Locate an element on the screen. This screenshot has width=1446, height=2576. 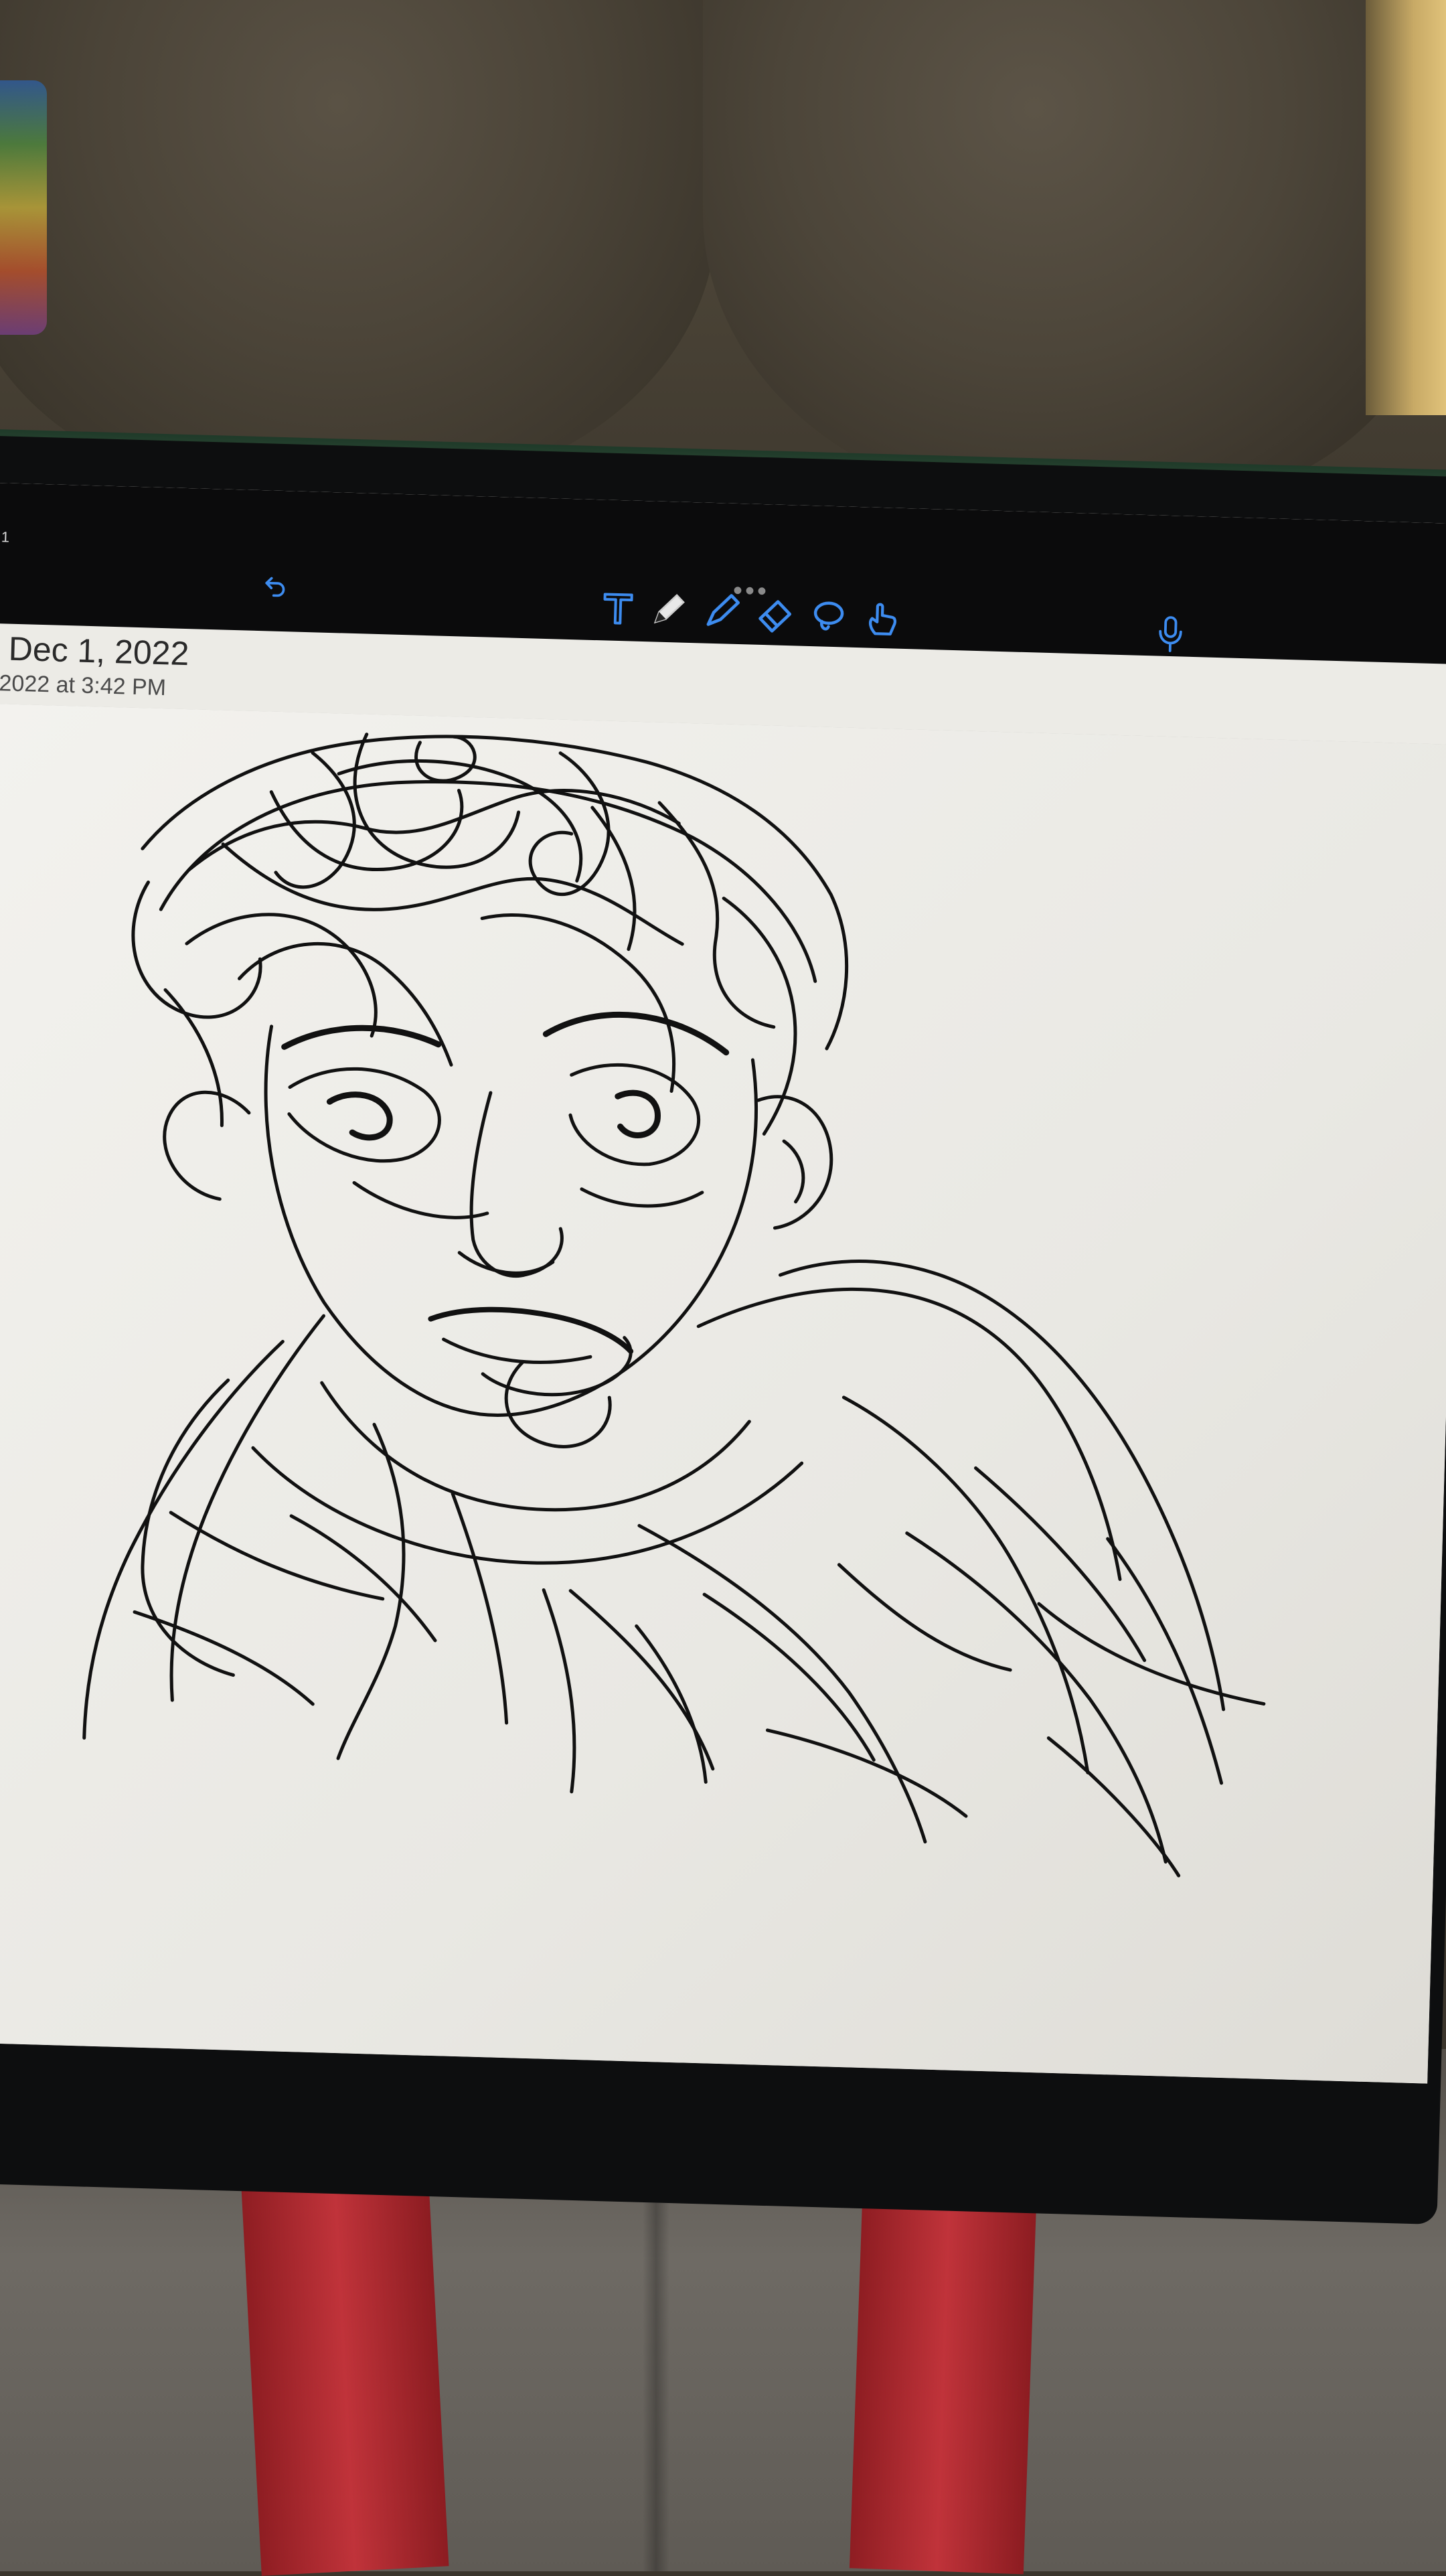
status-indicator: 1 is located at coordinates (5, 537).